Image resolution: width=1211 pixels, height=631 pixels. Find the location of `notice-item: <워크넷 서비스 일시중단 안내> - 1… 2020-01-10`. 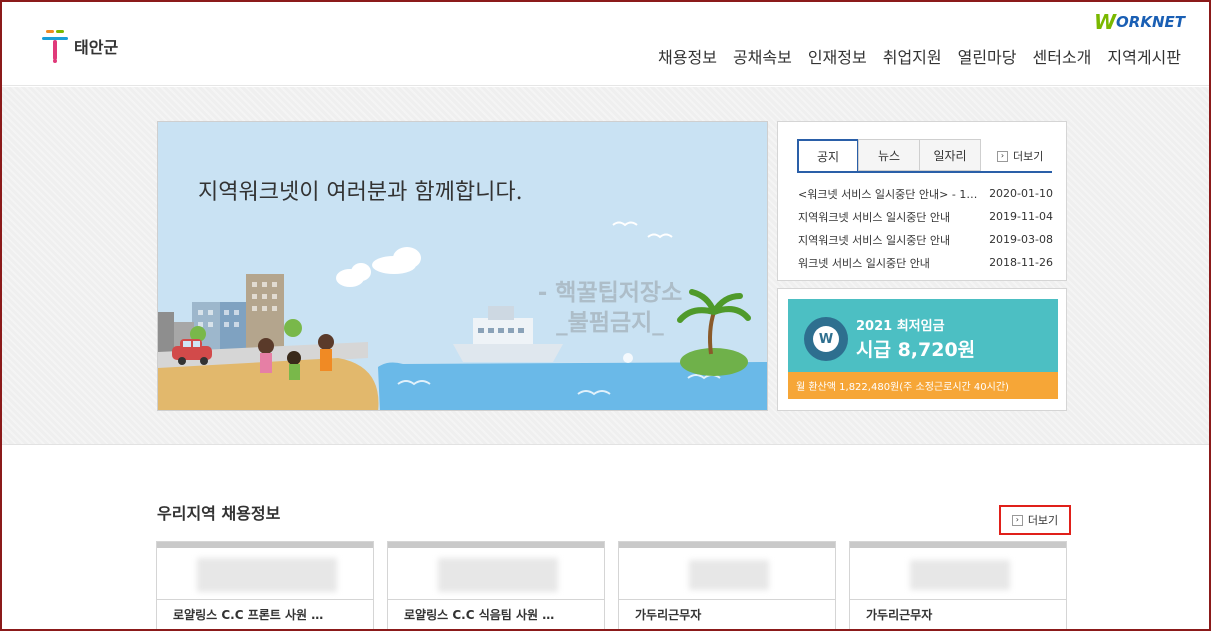

notice-item: <워크넷 서비스 일시중단 안내> - 1… 2020-01-10 is located at coordinates (925, 193).